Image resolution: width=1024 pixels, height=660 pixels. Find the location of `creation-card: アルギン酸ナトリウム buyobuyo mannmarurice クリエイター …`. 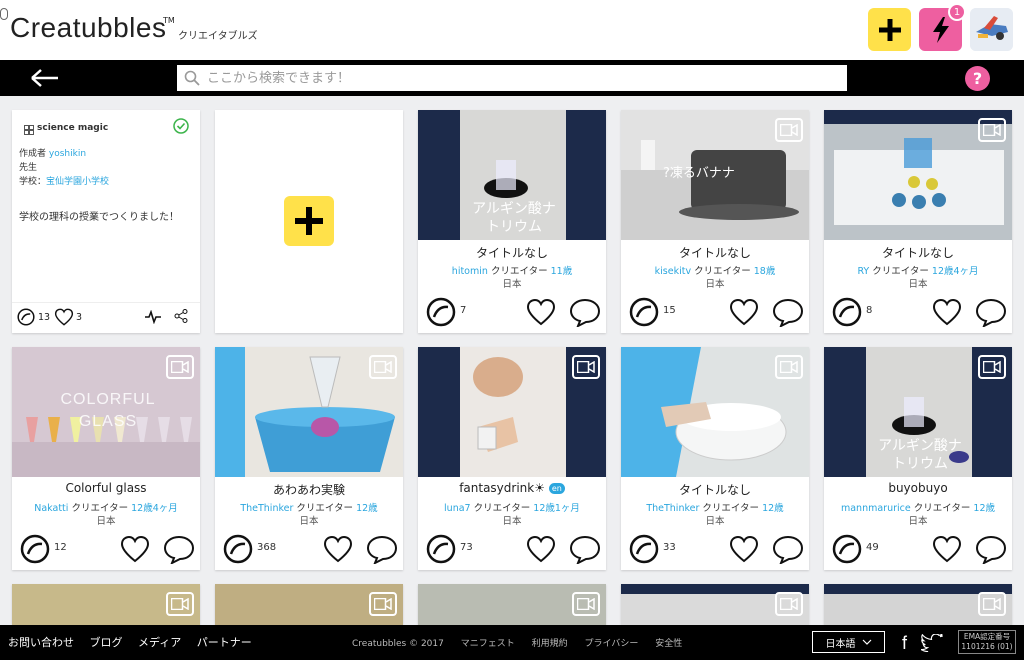

creation-card: アルギン酸ナトリウム buyobuyo mannmarurice クリエイター … is located at coordinates (918, 458).